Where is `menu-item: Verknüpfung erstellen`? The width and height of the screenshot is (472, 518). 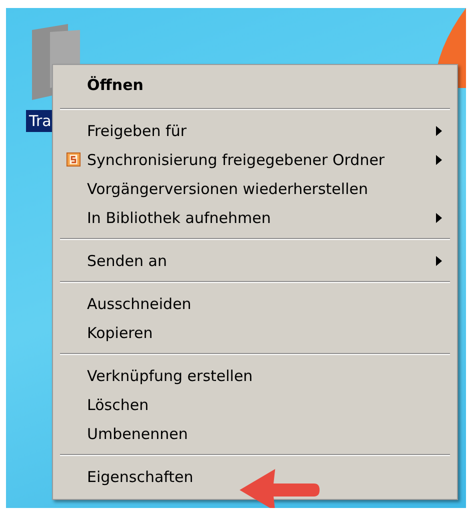
menu-item: Verknüpfung erstellen is located at coordinates (255, 375).